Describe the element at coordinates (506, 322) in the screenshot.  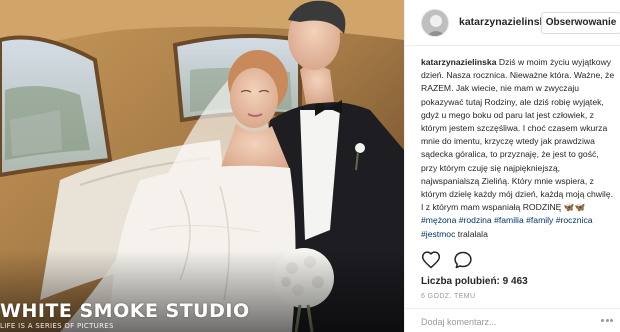
I see `comment-input` at that location.